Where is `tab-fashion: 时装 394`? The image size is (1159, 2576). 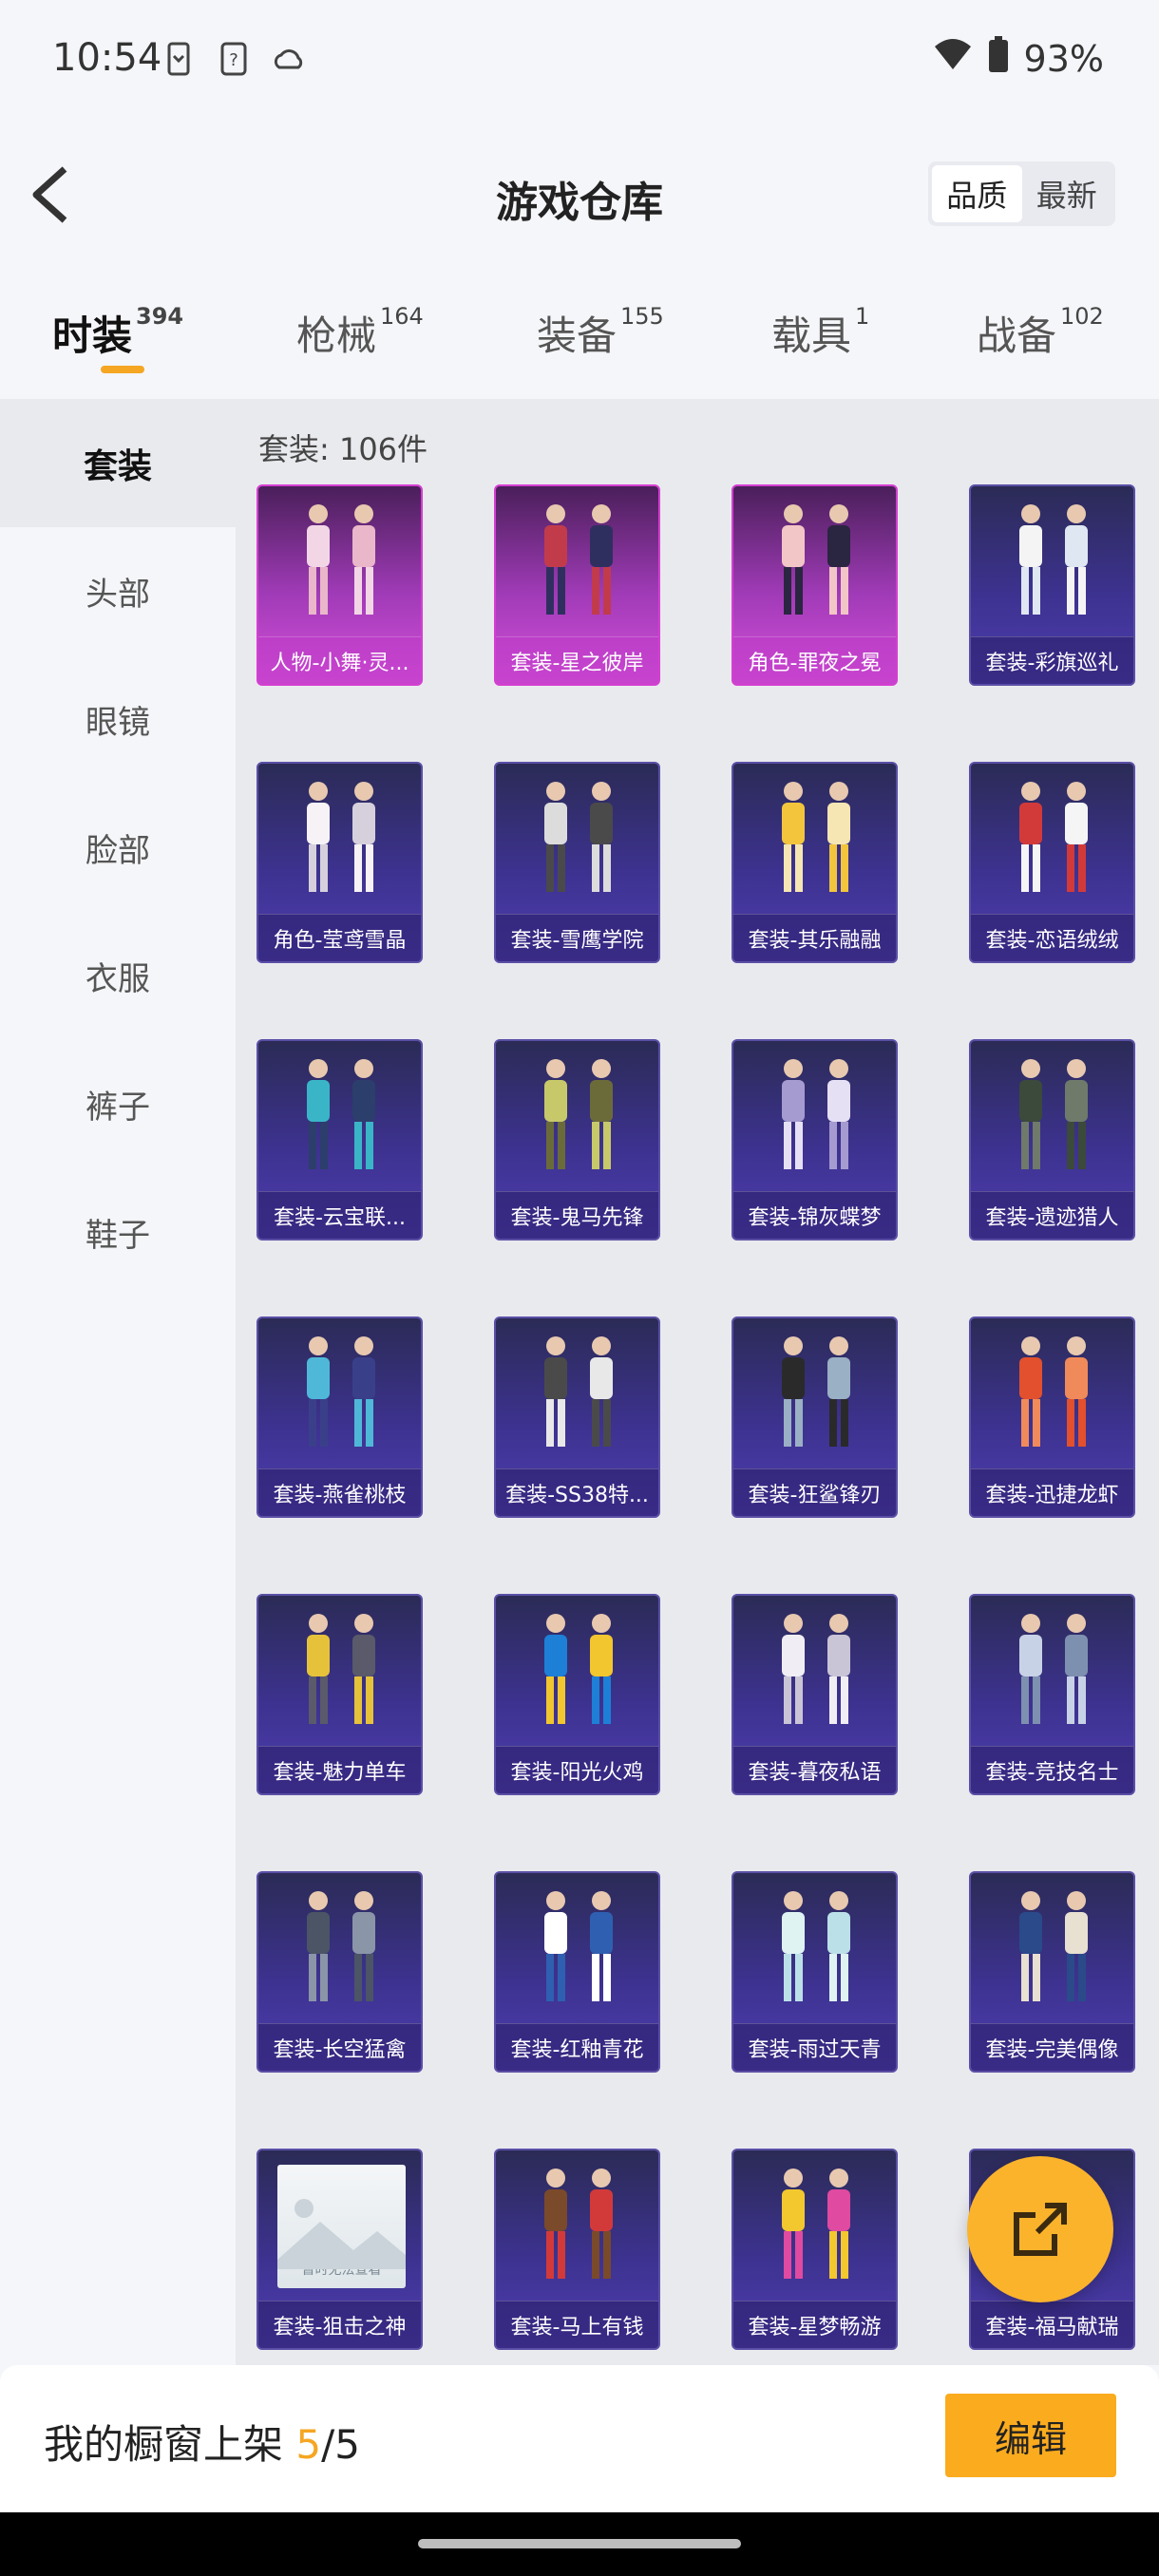
tab-fashion: 时装 394 is located at coordinates (117, 332).